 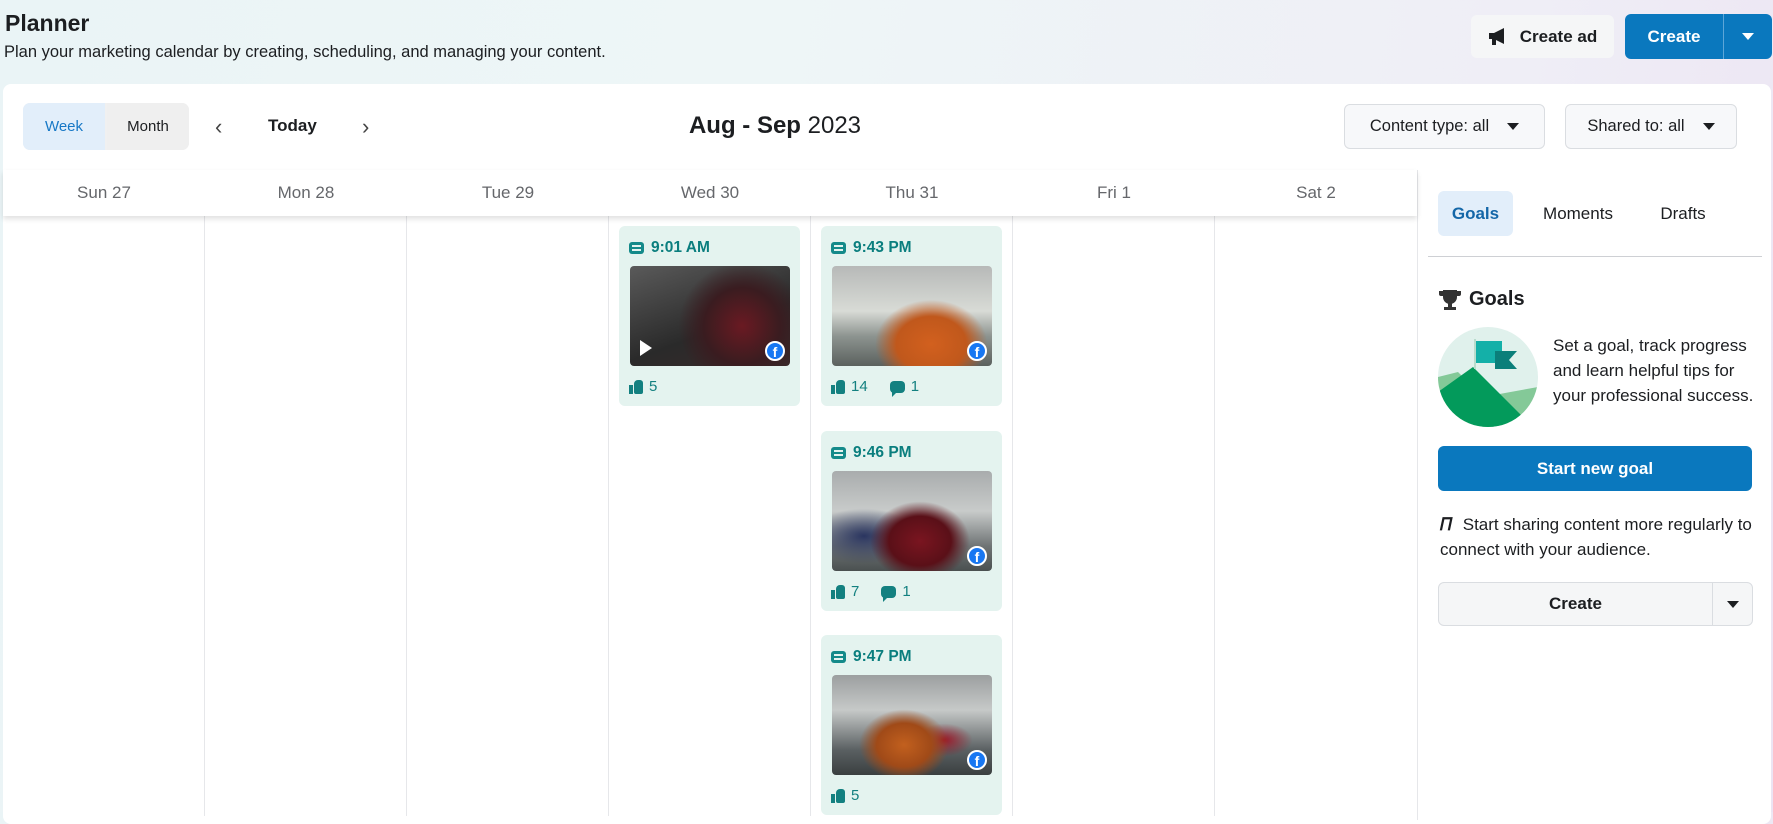 I want to click on post-card: 9:46 PM f 7 1, so click(x=911, y=521).